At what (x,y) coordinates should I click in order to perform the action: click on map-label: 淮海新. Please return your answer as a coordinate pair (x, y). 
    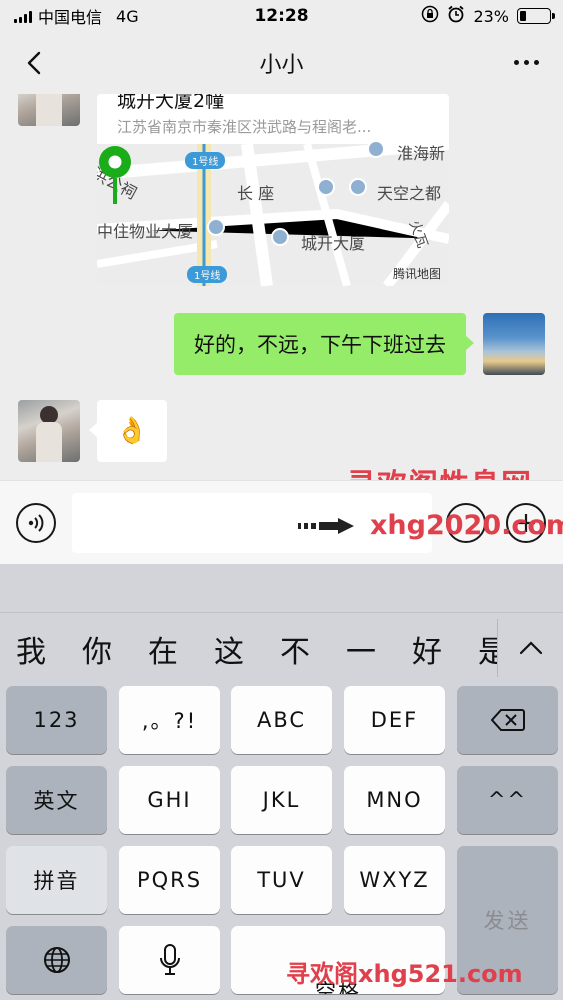
    Looking at the image, I should click on (421, 153).